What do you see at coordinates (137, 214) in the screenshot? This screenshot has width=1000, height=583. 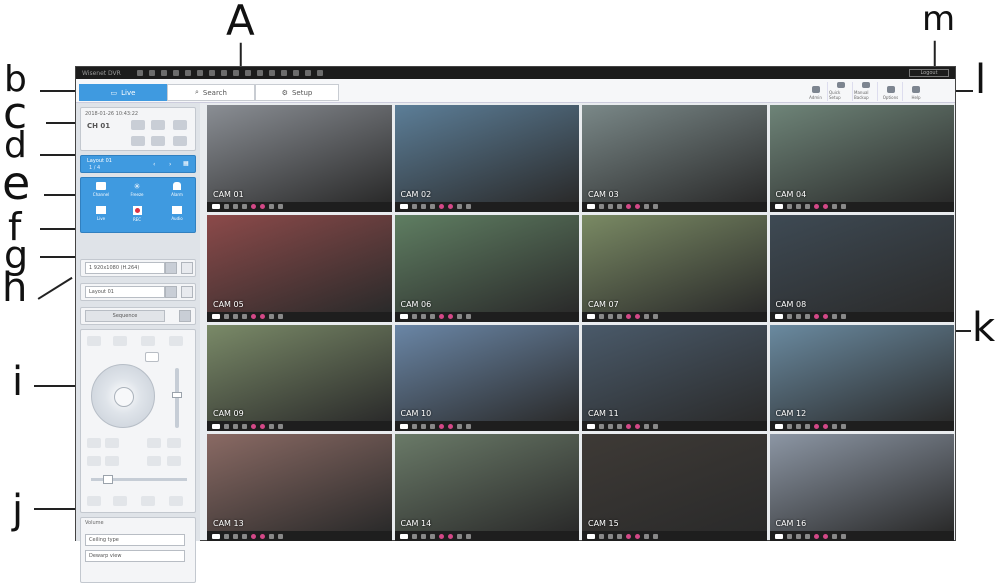 I see `rec-button: REC` at bounding box center [137, 214].